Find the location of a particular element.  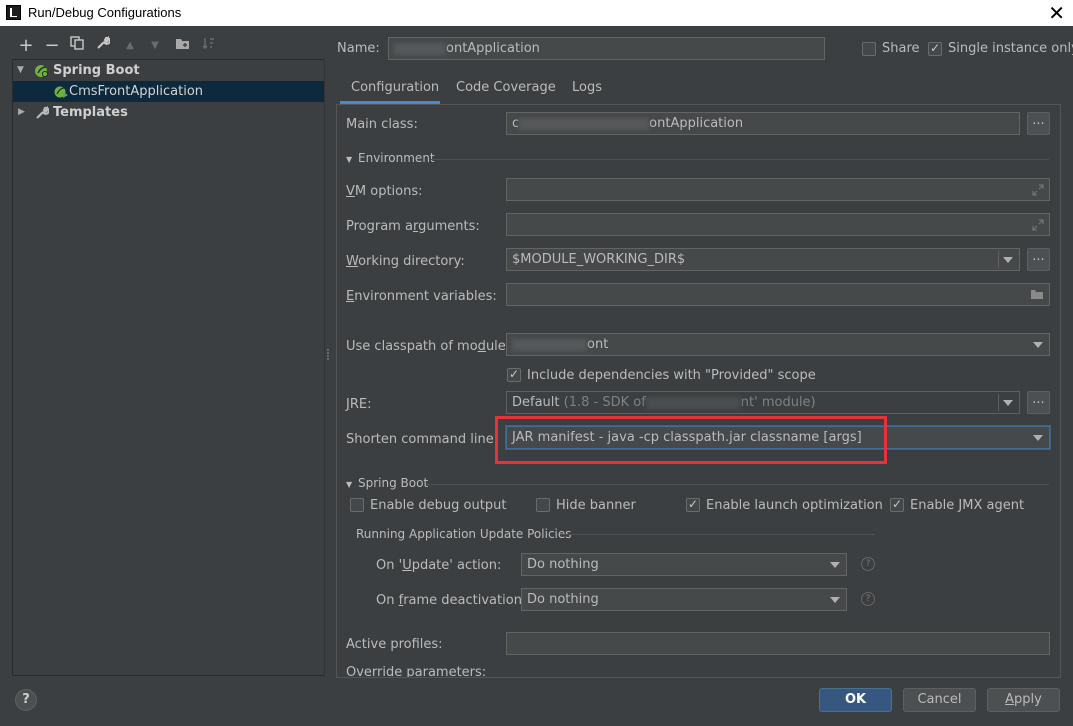

help-button: ? is located at coordinates (26, 700).